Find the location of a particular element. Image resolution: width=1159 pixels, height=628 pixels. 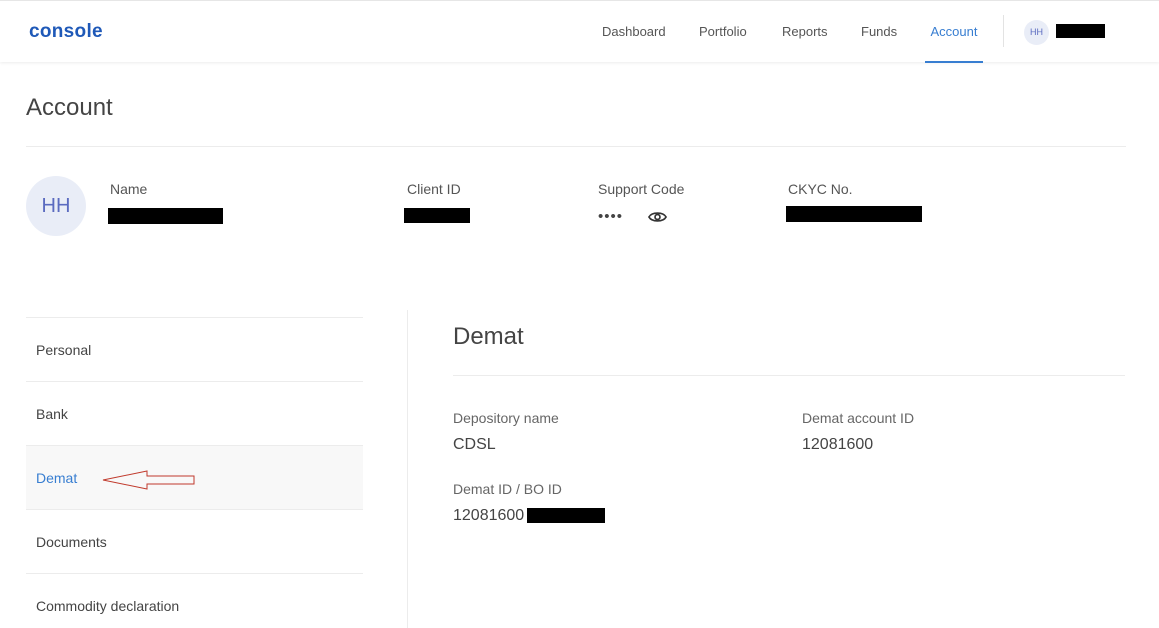

nav-divider is located at coordinates (1003, 31).